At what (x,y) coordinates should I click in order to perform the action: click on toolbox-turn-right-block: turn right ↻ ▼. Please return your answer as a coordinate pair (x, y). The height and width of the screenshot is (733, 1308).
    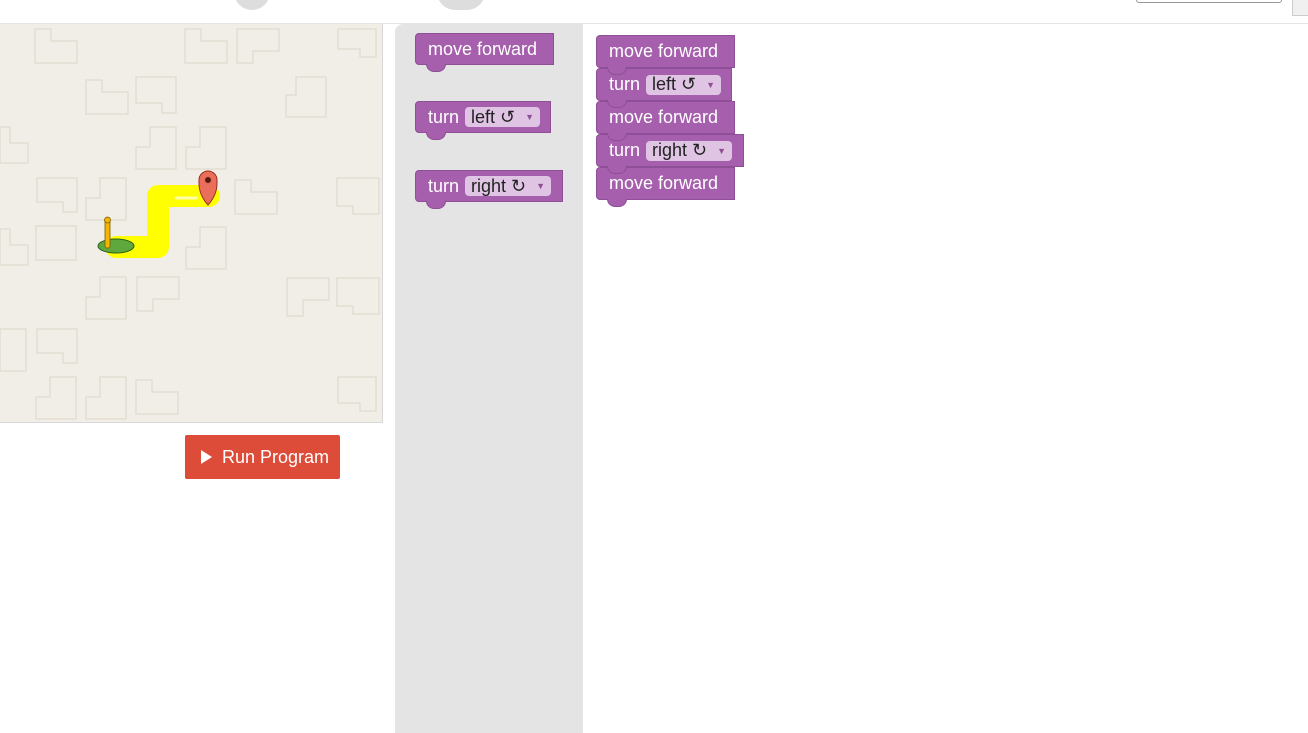
    Looking at the image, I should click on (489, 189).